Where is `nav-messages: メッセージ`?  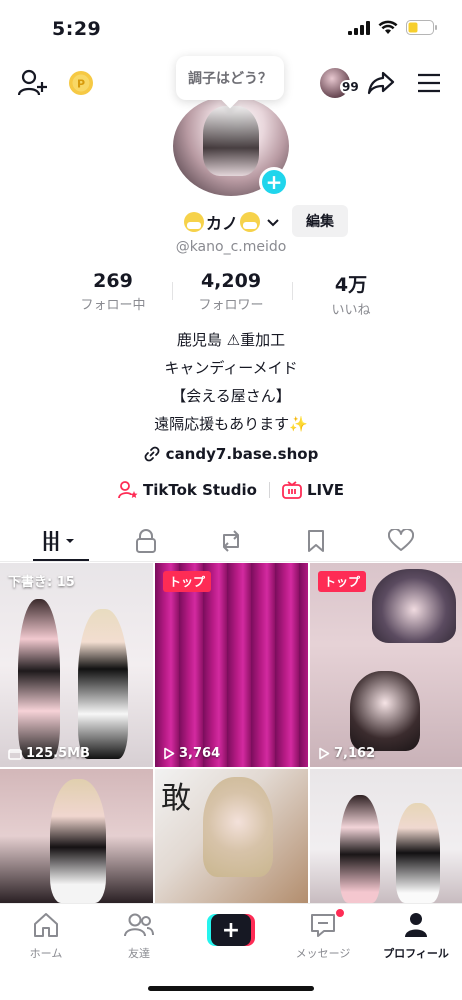
nav-messages: メッセージ is located at coordinates (323, 936).